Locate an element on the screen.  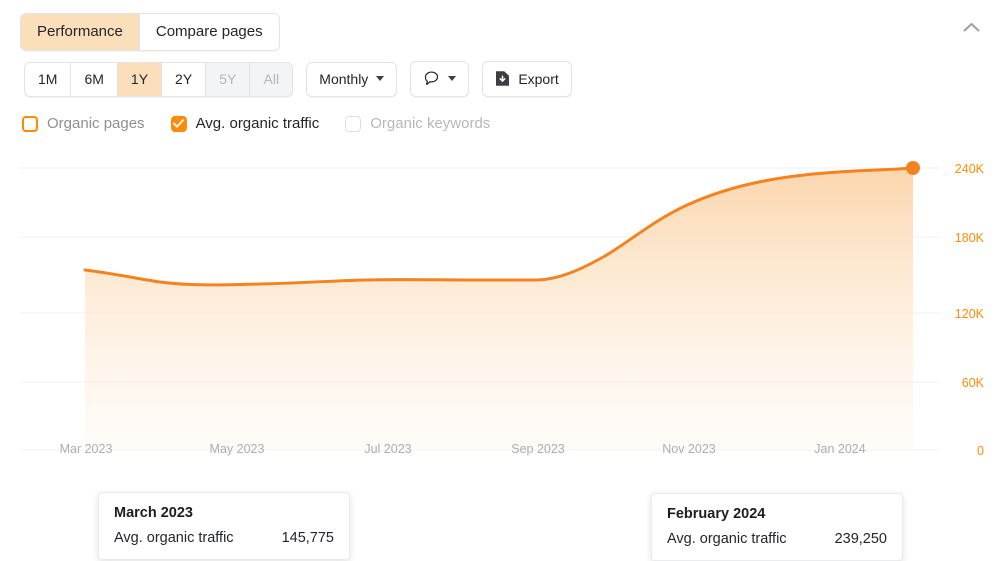
tab-group: Performance Compare pages is located at coordinates (150, 32).